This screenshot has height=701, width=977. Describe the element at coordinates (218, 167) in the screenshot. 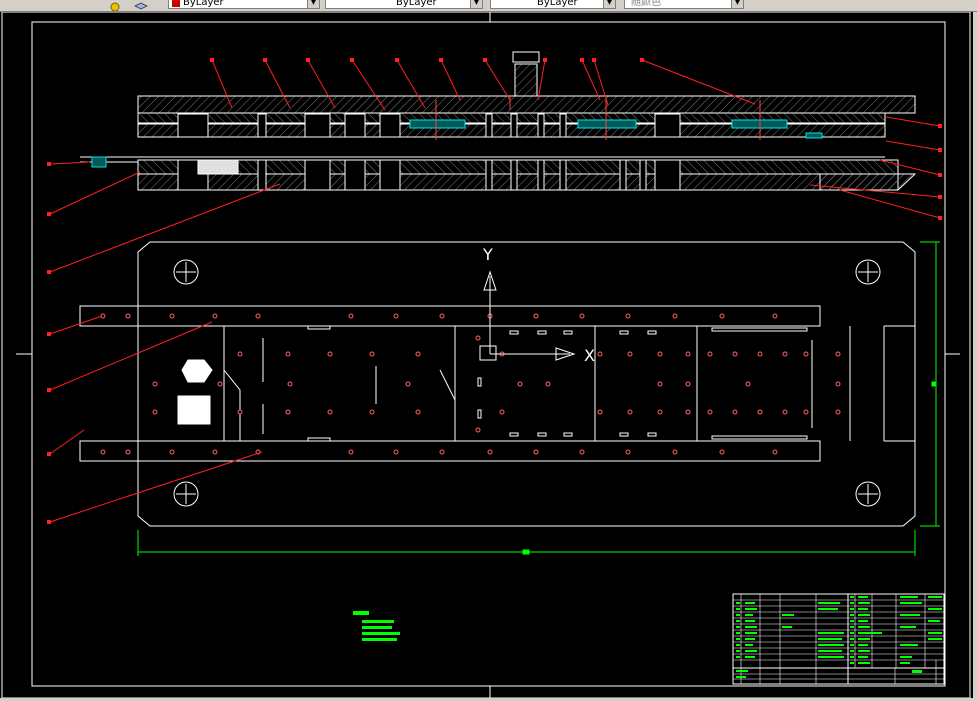

I see `guide-block` at that location.